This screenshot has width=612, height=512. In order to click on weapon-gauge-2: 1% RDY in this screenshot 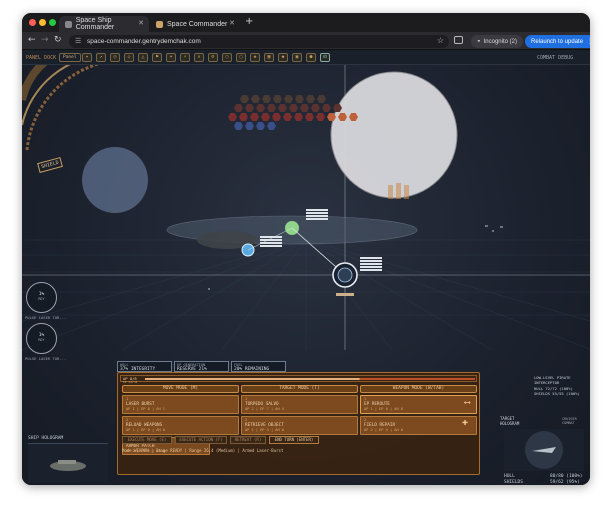, I will do `click(41, 338)`.